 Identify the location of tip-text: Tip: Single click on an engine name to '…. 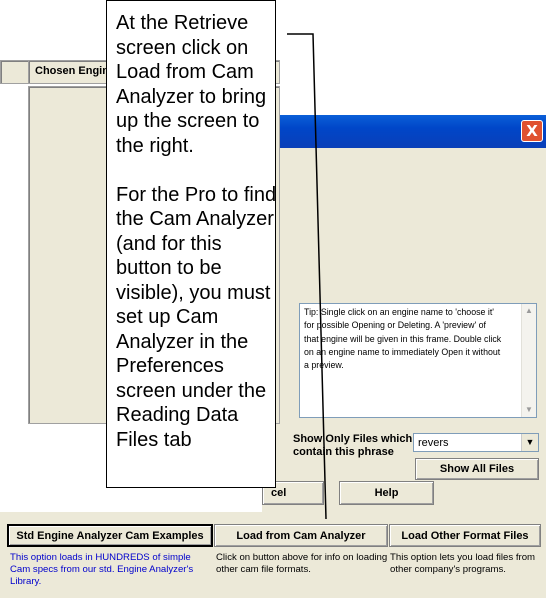
(403, 339).